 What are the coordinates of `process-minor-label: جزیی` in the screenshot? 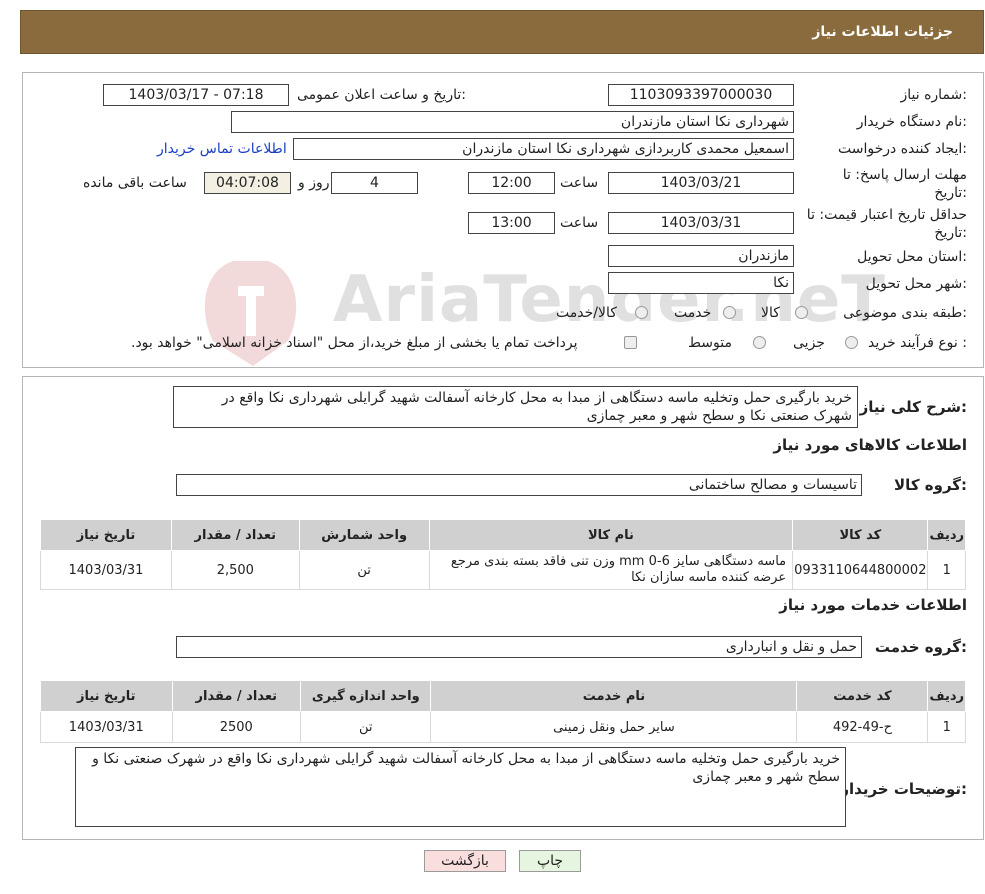 It's located at (809, 343).